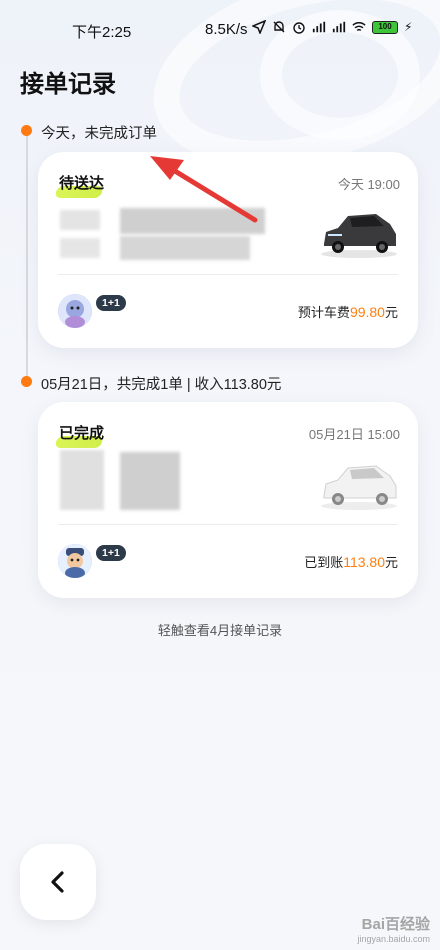  I want to click on fare-amount: 99.80, so click(367, 312).